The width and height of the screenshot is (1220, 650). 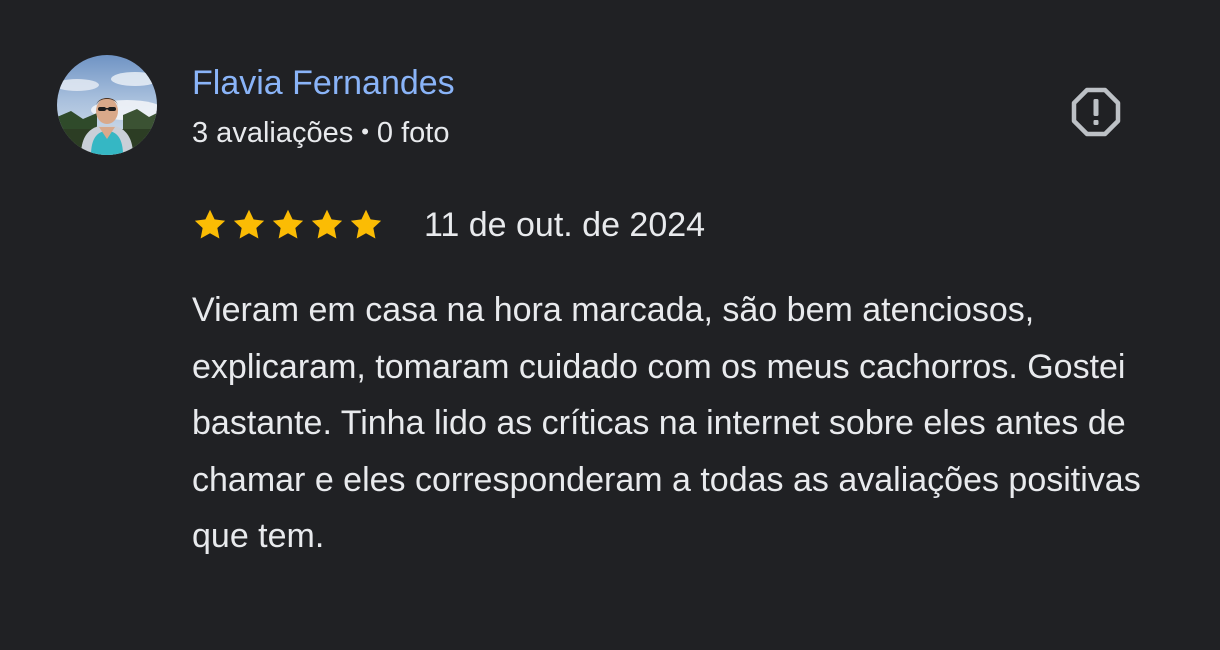 I want to click on avatar, so click(x=107, y=105).